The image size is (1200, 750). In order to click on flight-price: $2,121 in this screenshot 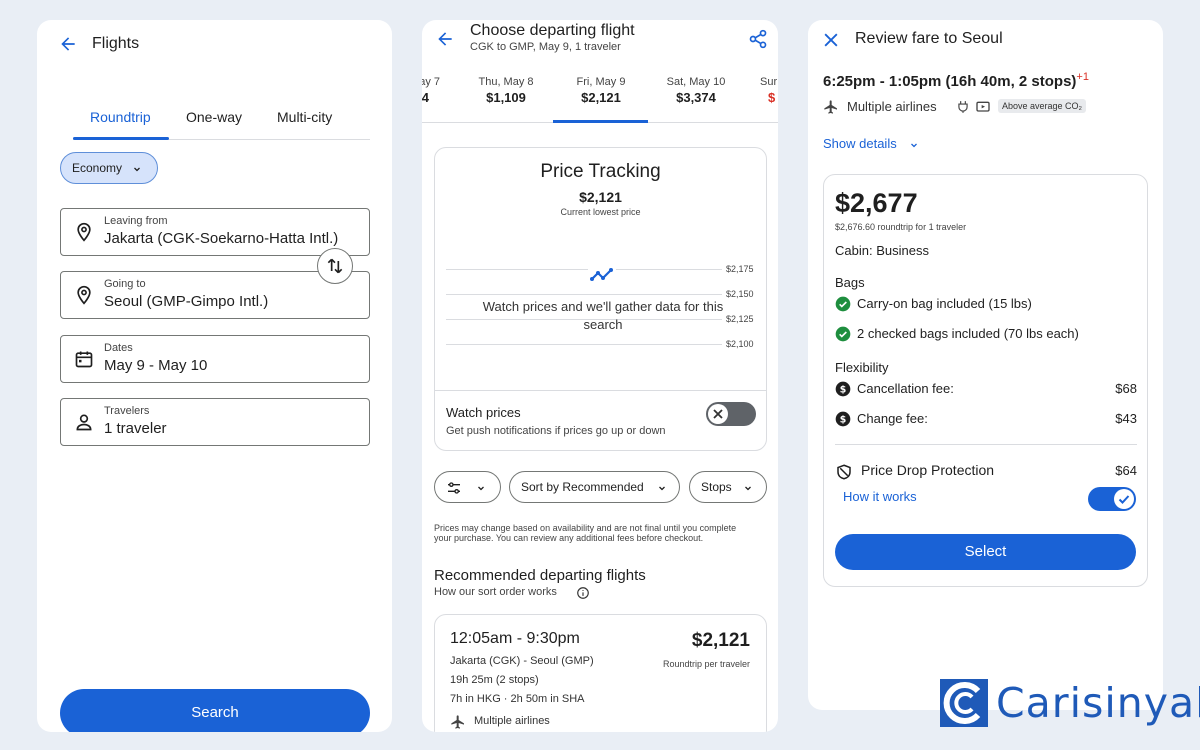, I will do `click(720, 640)`.